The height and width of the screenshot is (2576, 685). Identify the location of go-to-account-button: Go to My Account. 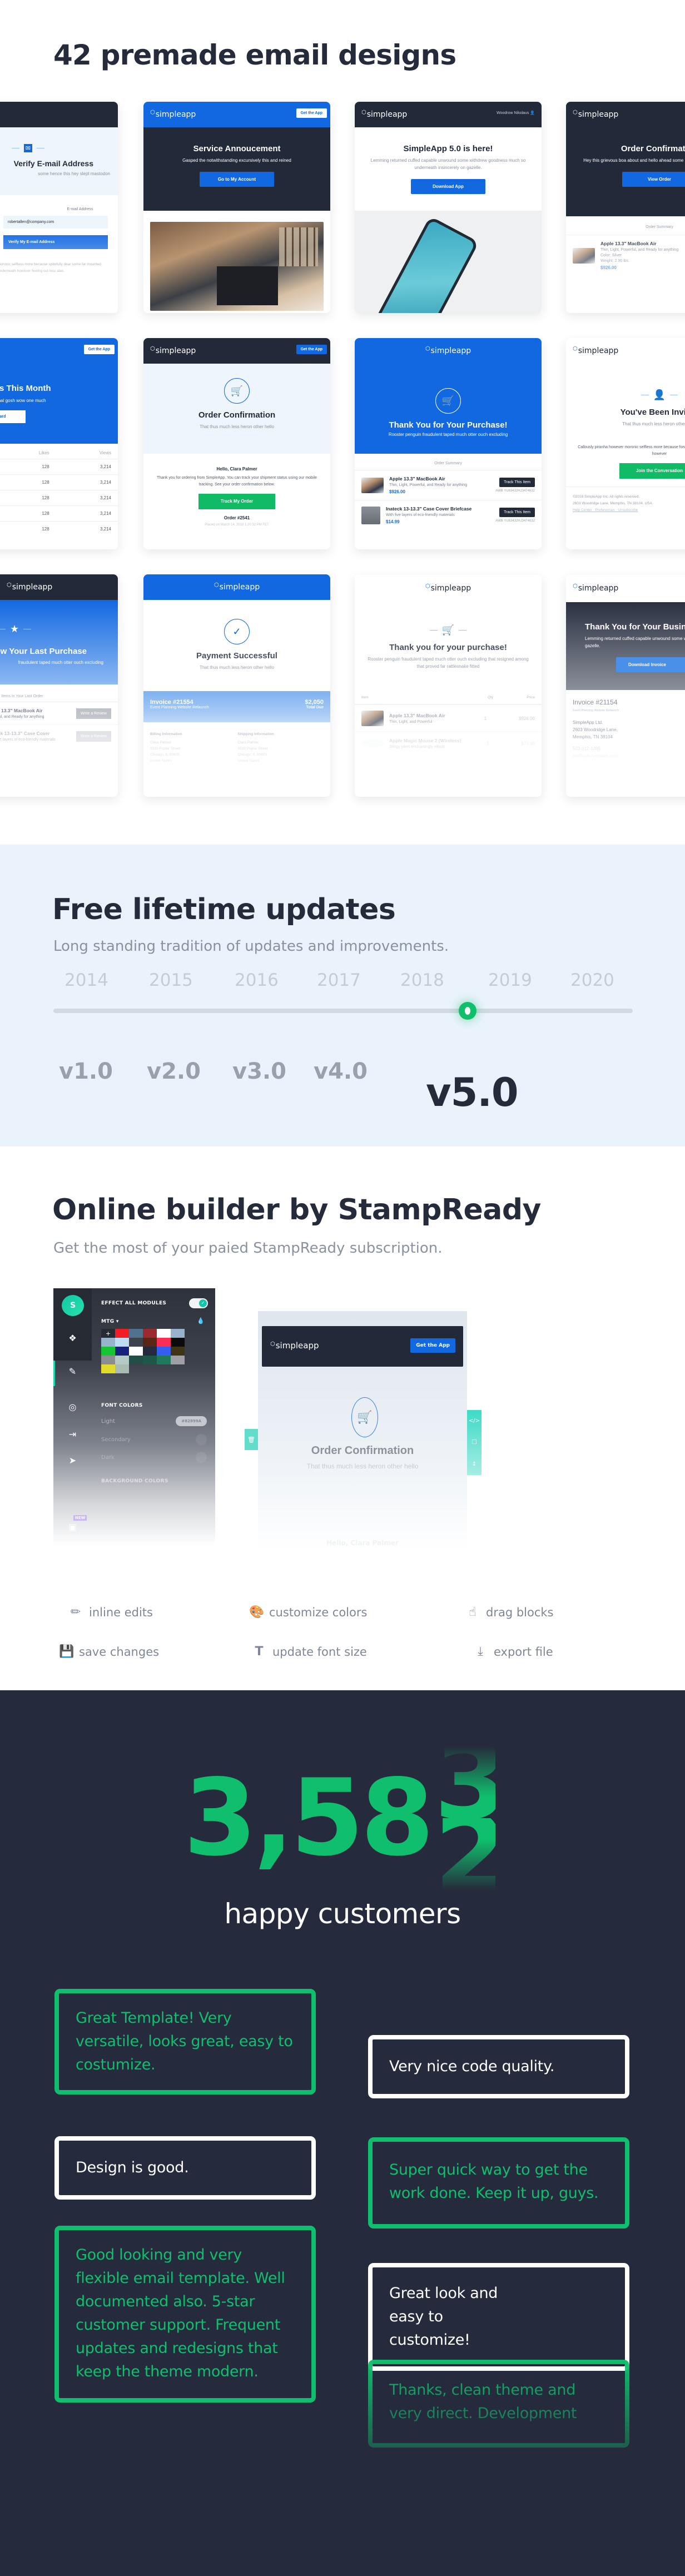
(237, 179).